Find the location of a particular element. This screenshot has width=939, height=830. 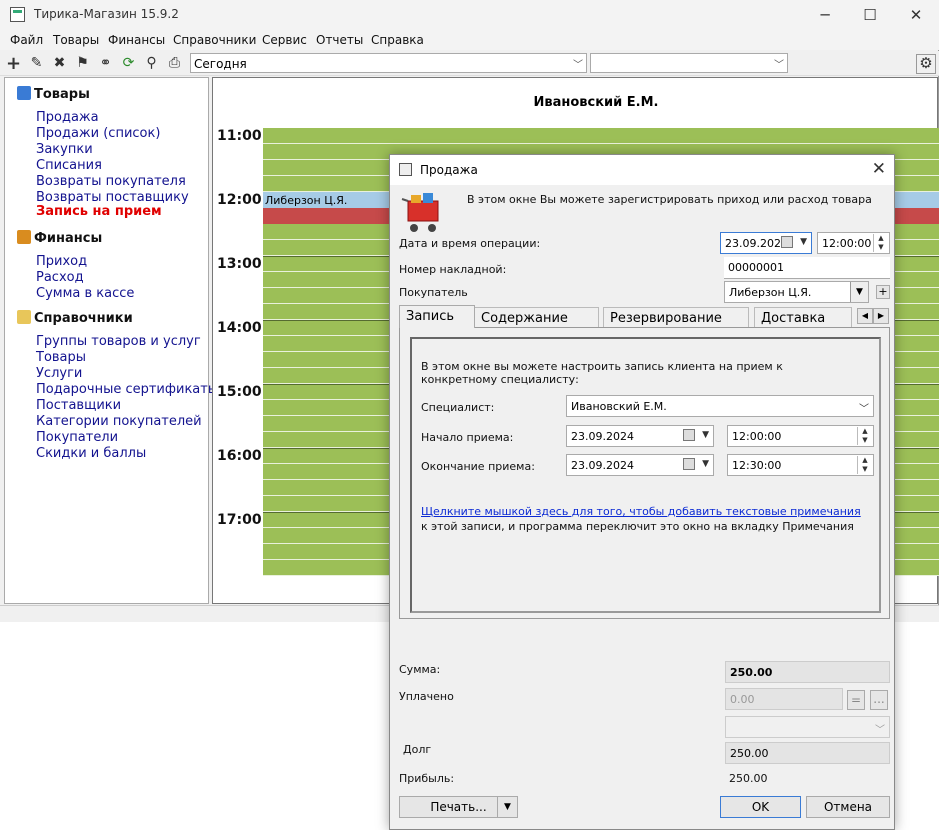

period-select: Сегодня ﹀ is located at coordinates (388, 63).